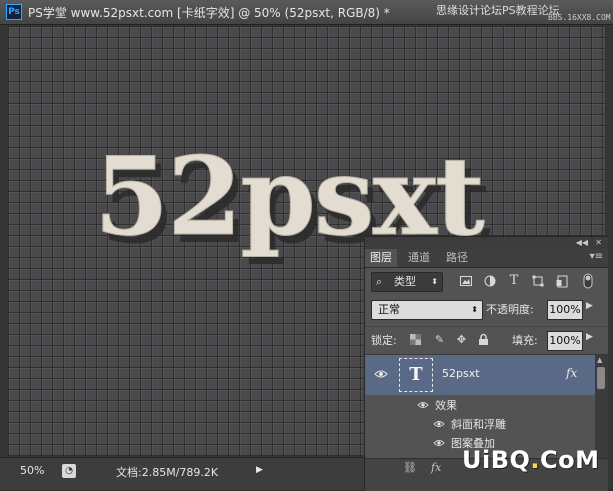 This screenshot has height=491, width=613. Describe the element at coordinates (525, 340) in the screenshot. I see `fill-label: 填充:` at that location.